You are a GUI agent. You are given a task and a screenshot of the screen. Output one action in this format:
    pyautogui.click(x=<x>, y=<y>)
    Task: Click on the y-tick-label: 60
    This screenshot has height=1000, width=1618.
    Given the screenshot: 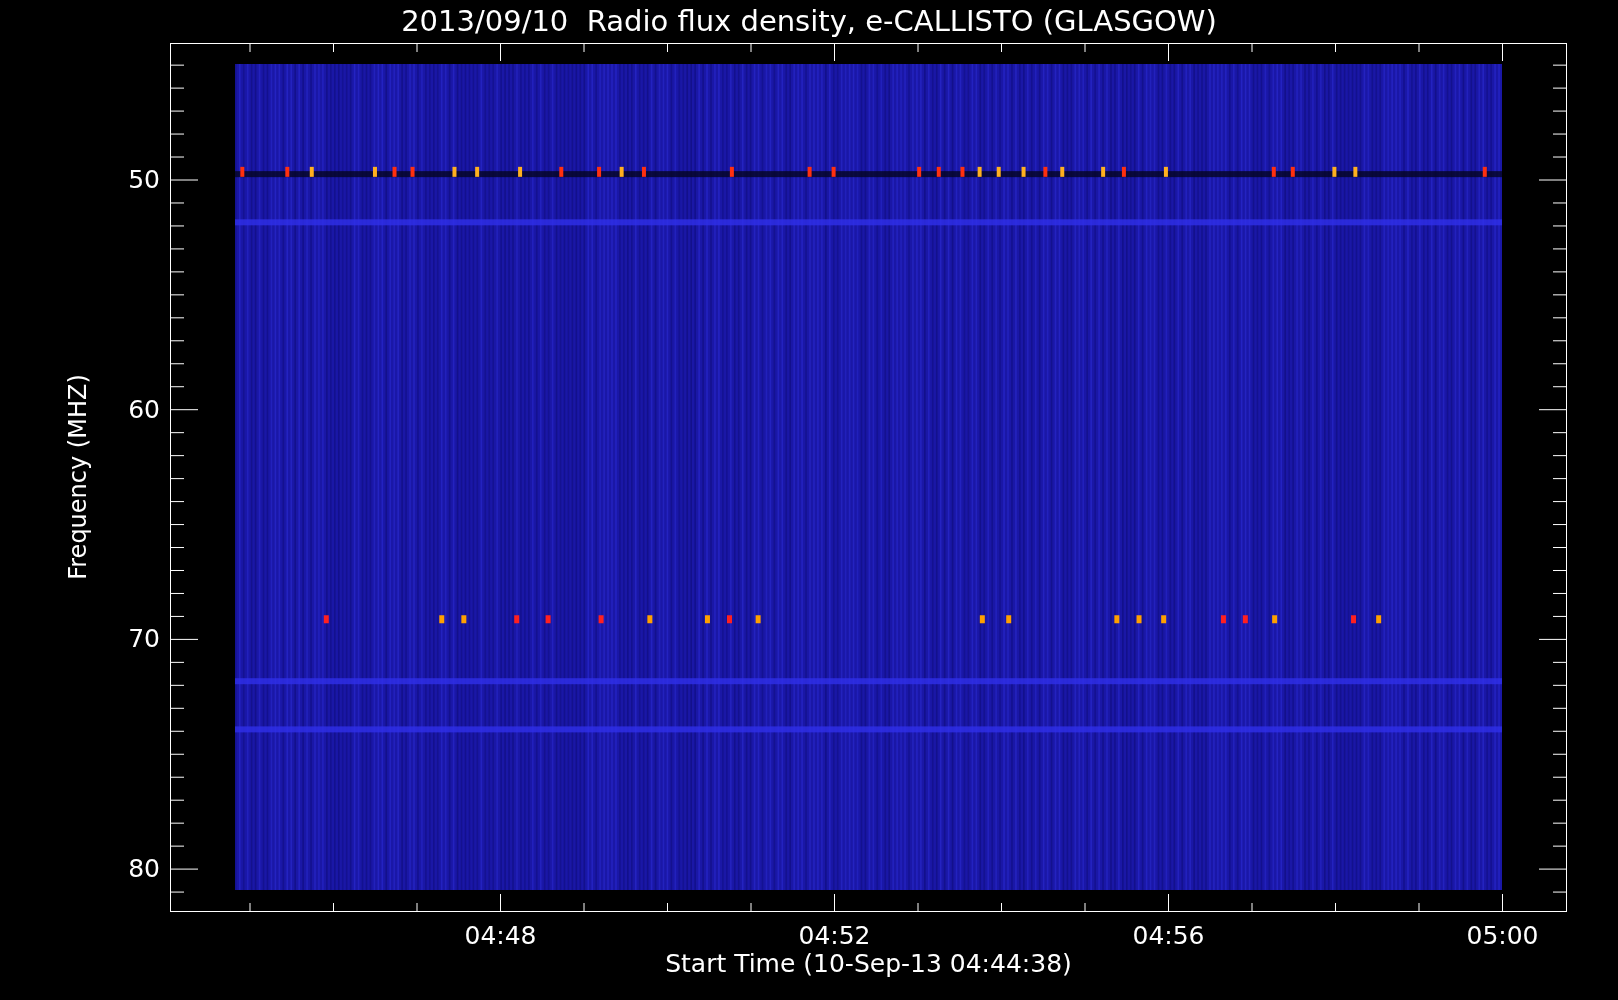 What is the action you would take?
    pyautogui.click(x=144, y=409)
    